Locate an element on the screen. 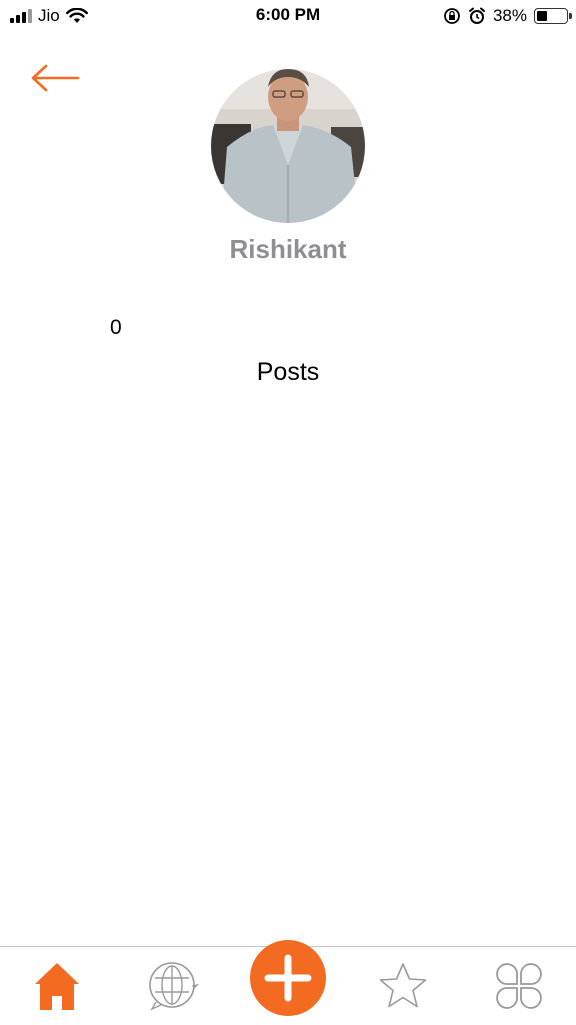 The height and width of the screenshot is (1025, 576). tab-explore is located at coordinates (173, 986).